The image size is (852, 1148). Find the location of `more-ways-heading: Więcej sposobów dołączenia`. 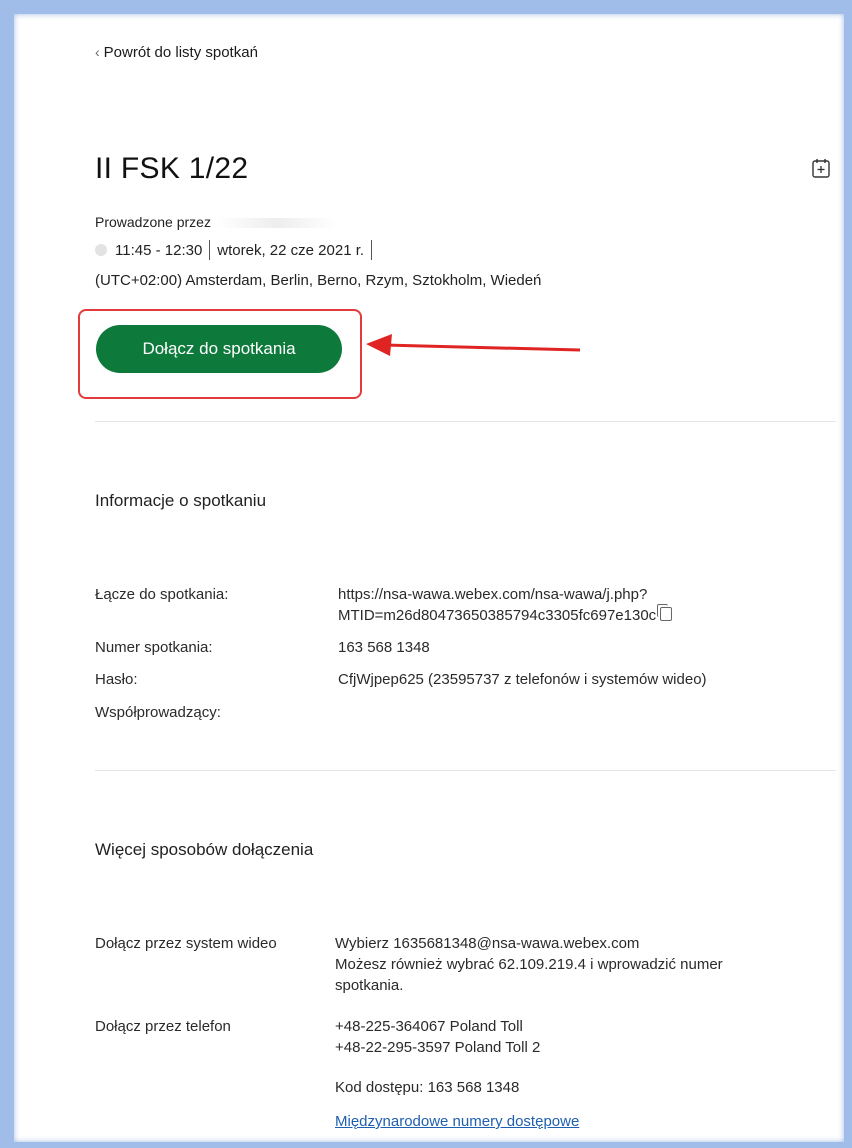

more-ways-heading: Więcej sposobów dołączenia is located at coordinates (204, 849).